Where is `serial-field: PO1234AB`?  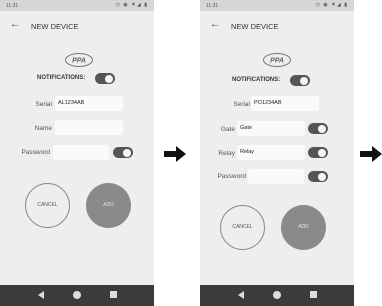
serial-field: PO1234AB is located at coordinates (285, 103).